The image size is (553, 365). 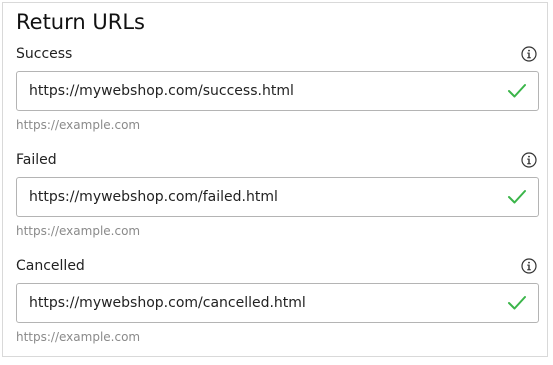 What do you see at coordinates (80, 22) in the screenshot?
I see `section-title: Return URLs` at bounding box center [80, 22].